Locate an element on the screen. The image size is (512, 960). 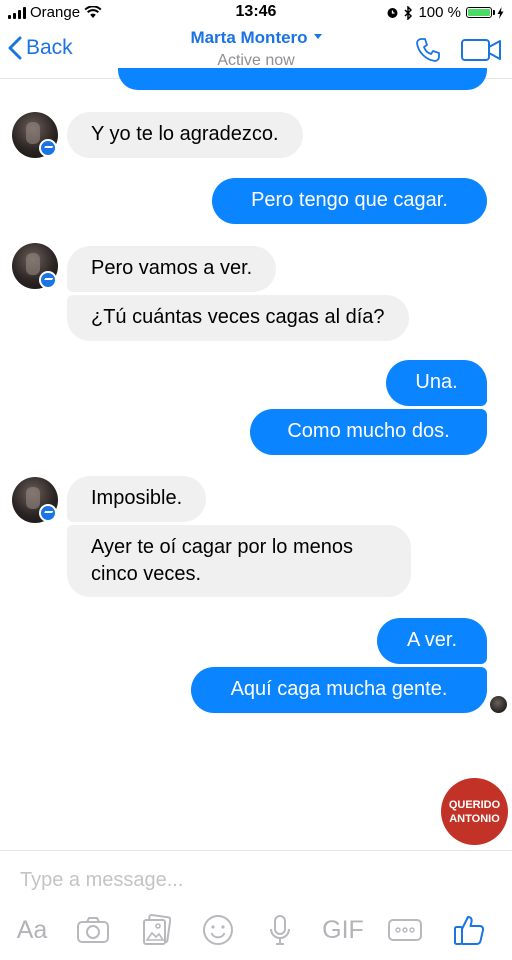
status-bar-right: 100 % is located at coordinates (445, 12).